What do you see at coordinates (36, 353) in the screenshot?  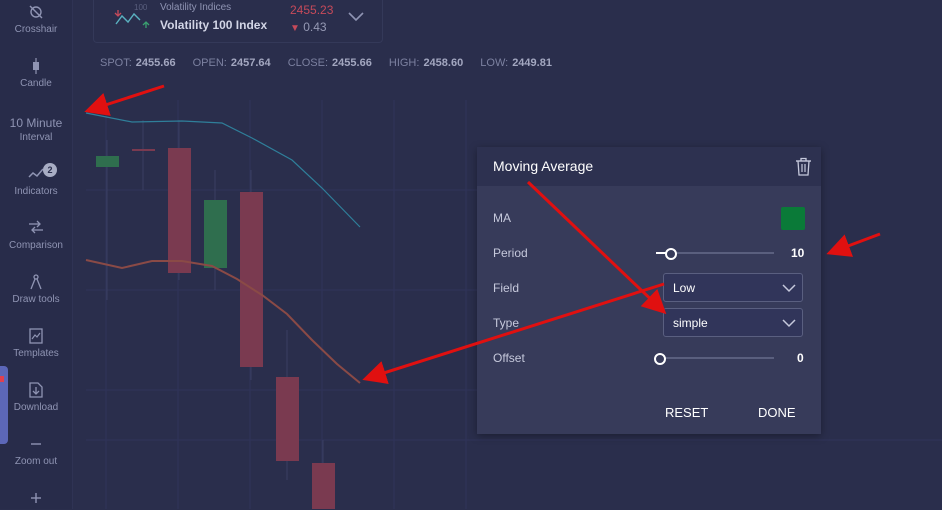 I see `templates-label: Templates` at bounding box center [36, 353].